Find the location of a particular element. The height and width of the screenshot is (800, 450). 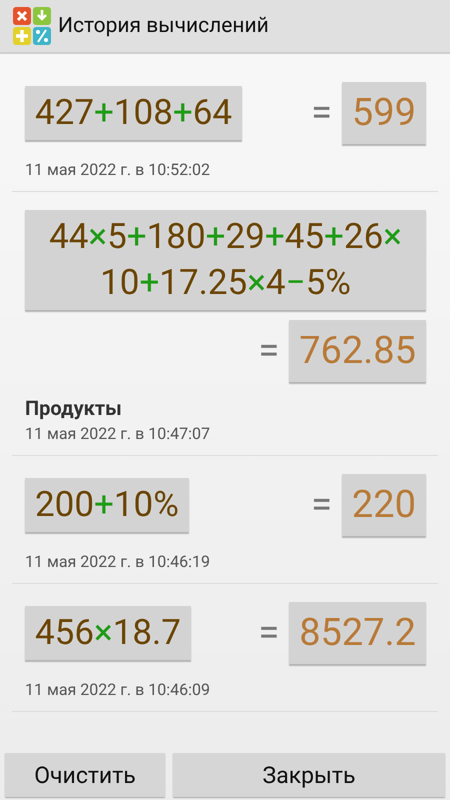

expression-button: 456×18.7 is located at coordinates (108, 633).